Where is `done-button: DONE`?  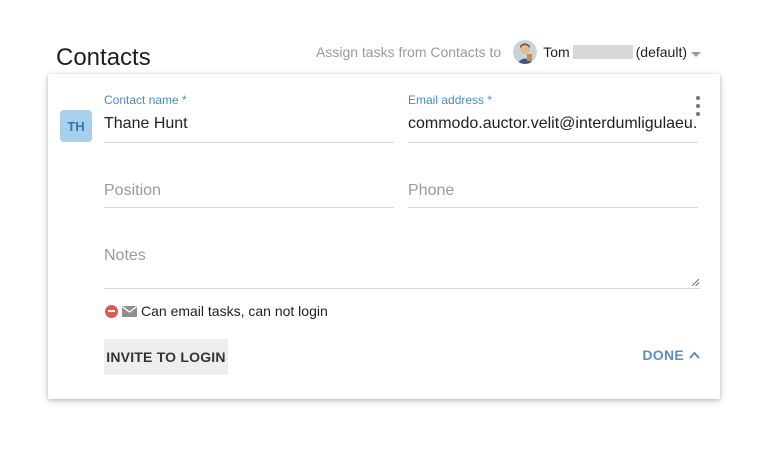 done-button: DONE is located at coordinates (671, 355).